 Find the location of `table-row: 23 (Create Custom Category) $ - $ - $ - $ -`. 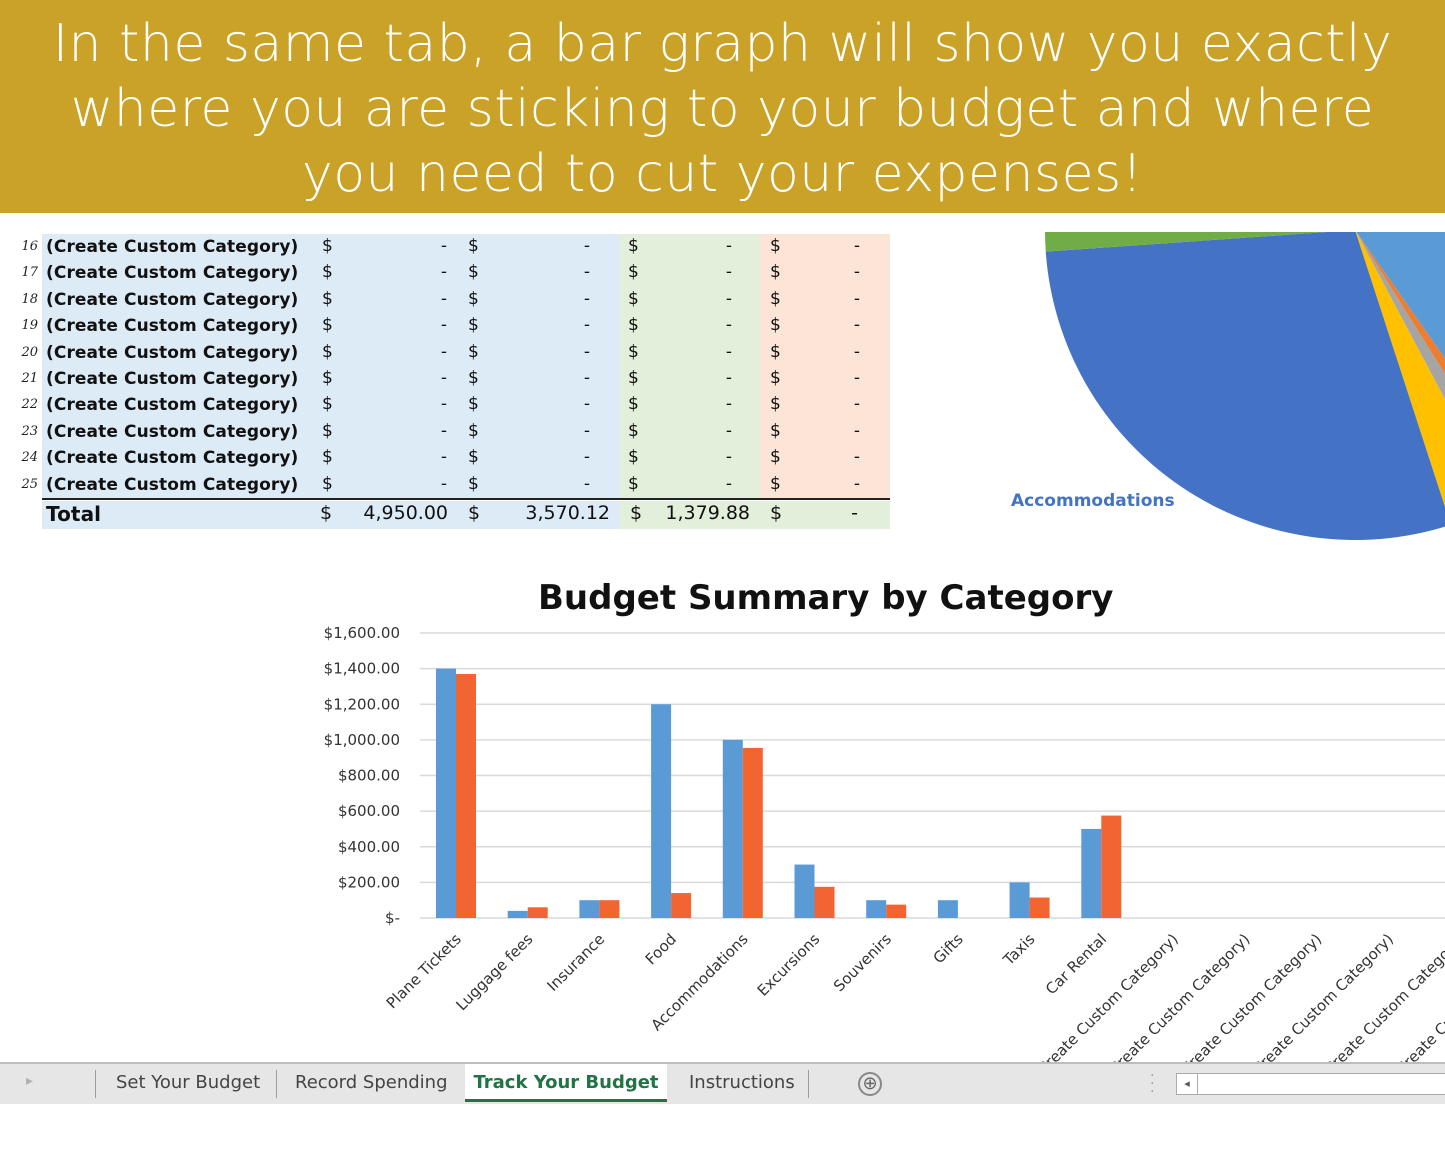

table-row: 23 (Create Custom Category) $ - $ - $ - $ - is located at coordinates (445, 432).